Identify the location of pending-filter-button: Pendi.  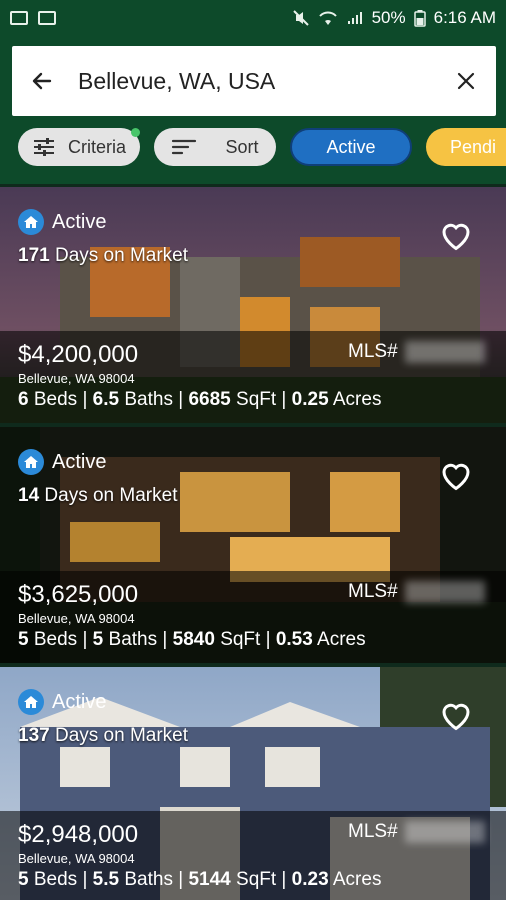
(466, 147).